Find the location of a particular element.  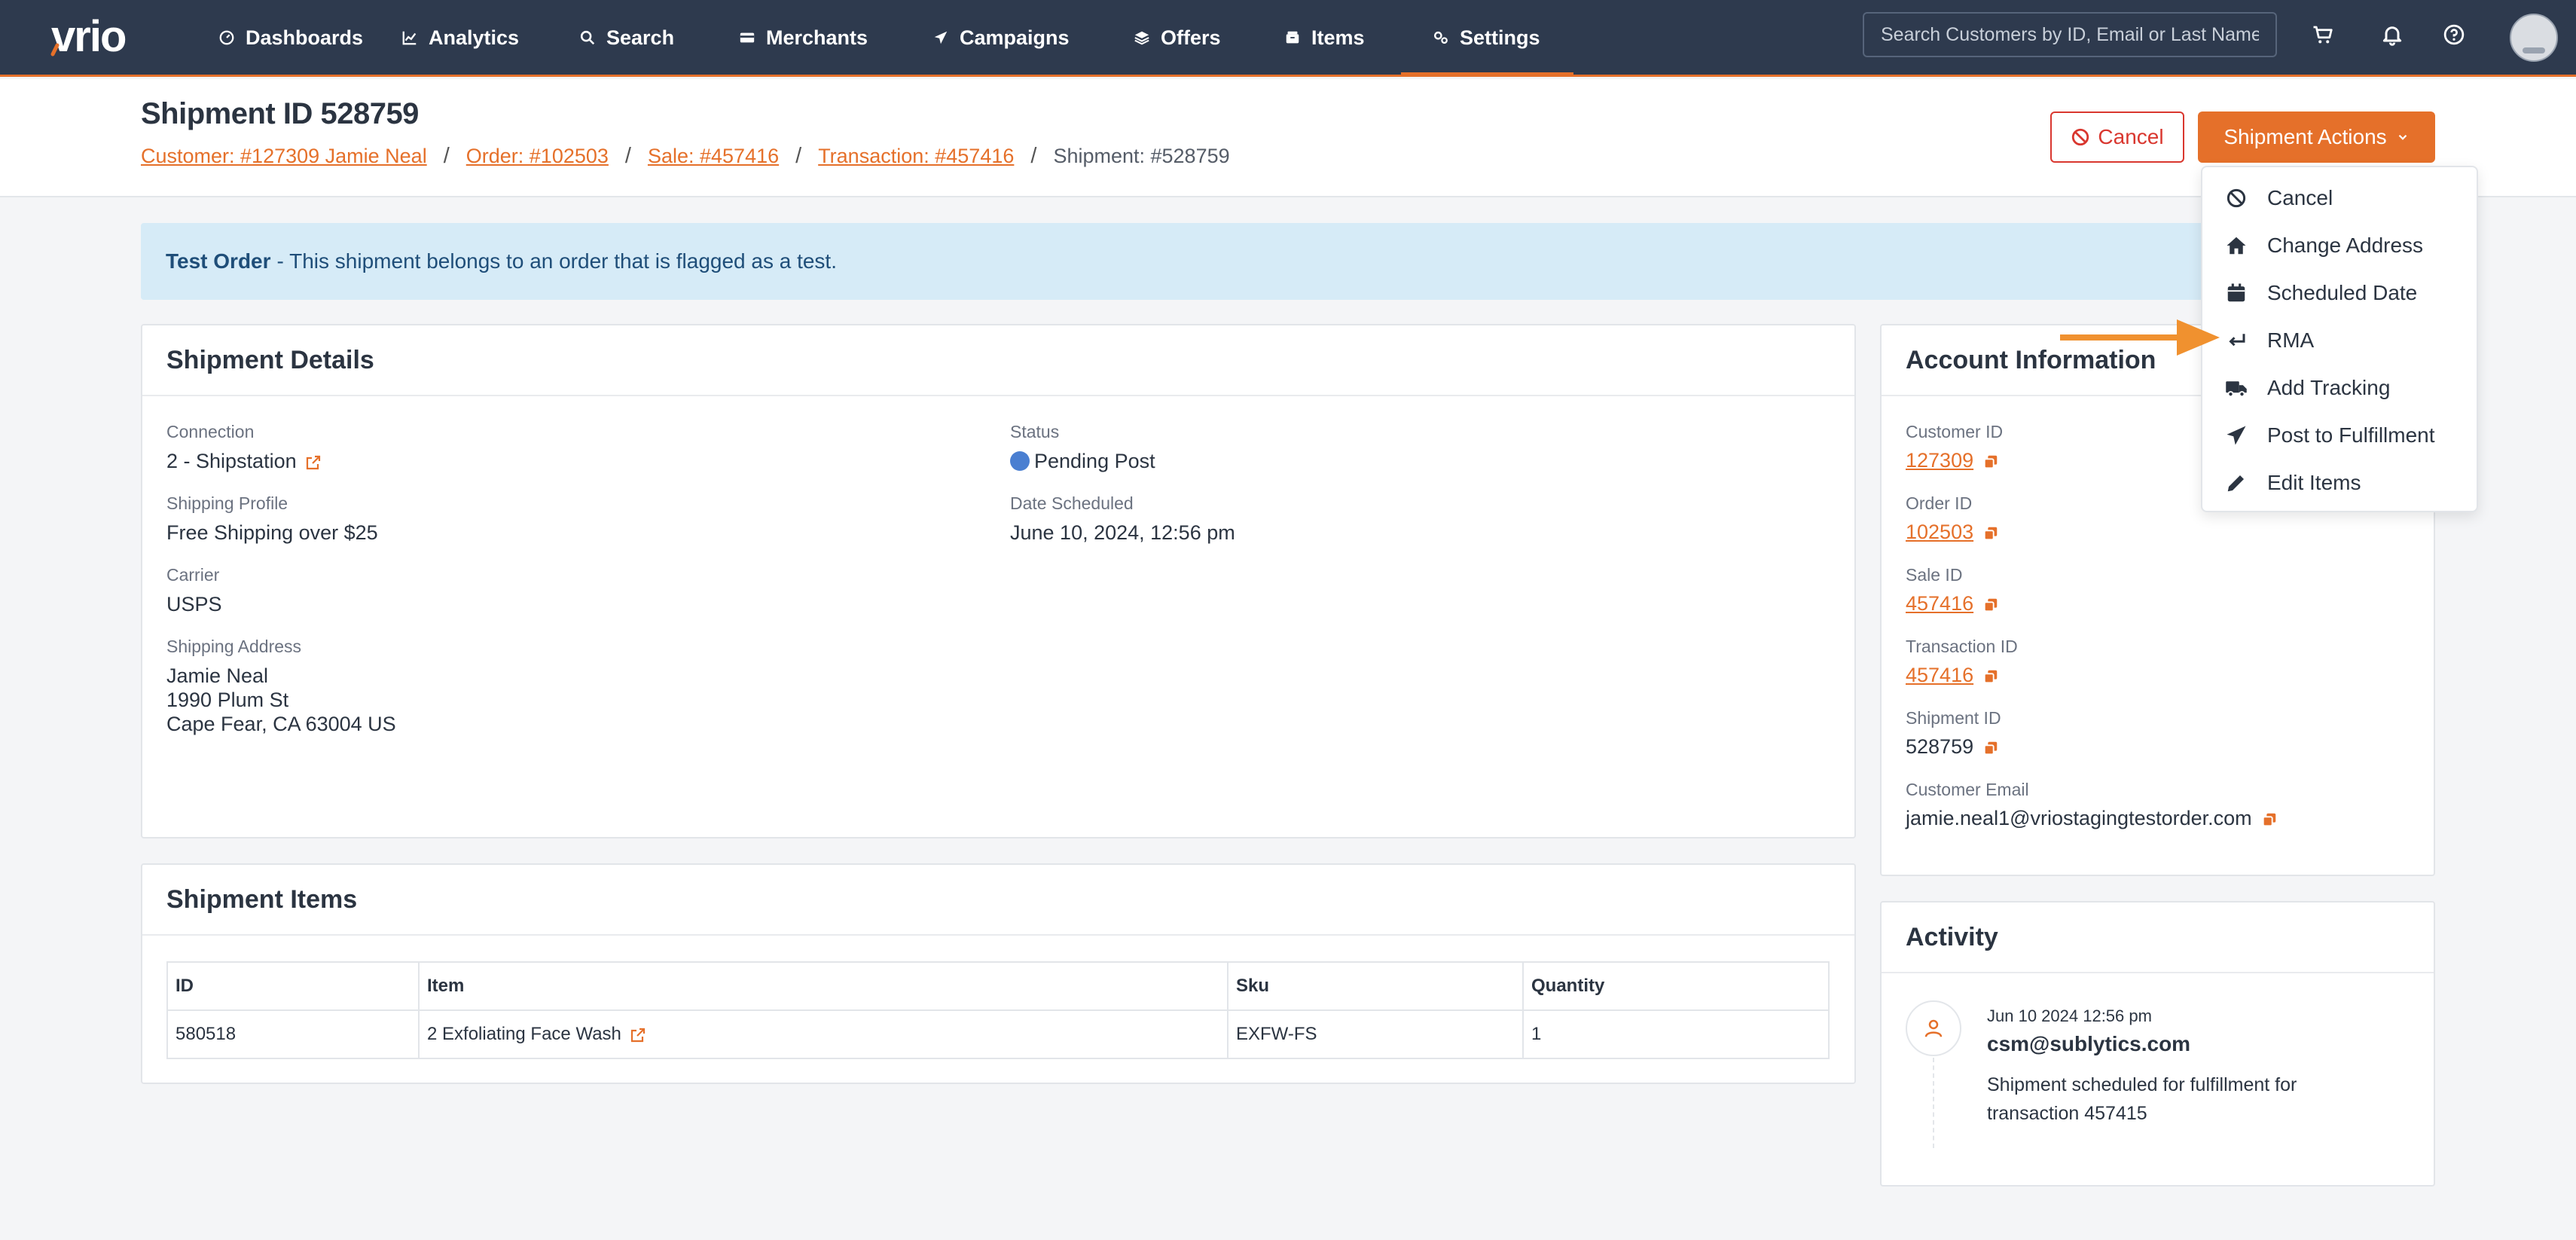

breadcrumb-customer: Customer: #127309 Jamie Neal is located at coordinates (284, 156).